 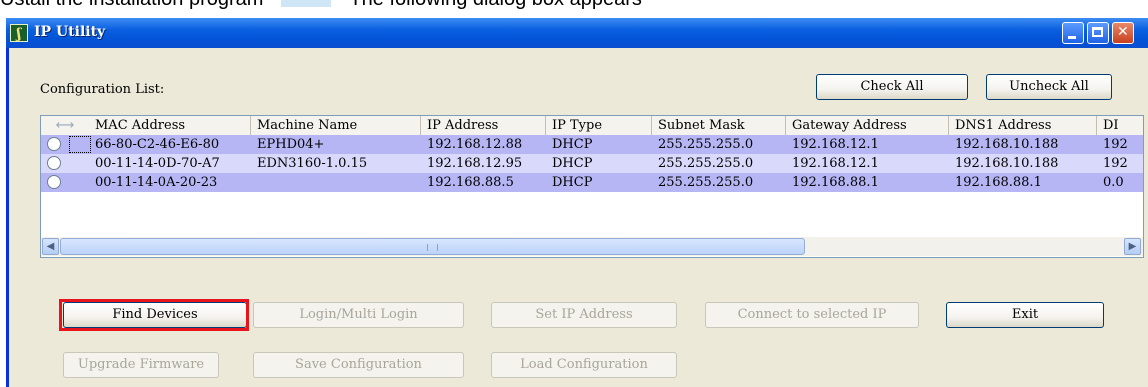 I want to click on column-header: Gateway Address, so click(x=867, y=125).